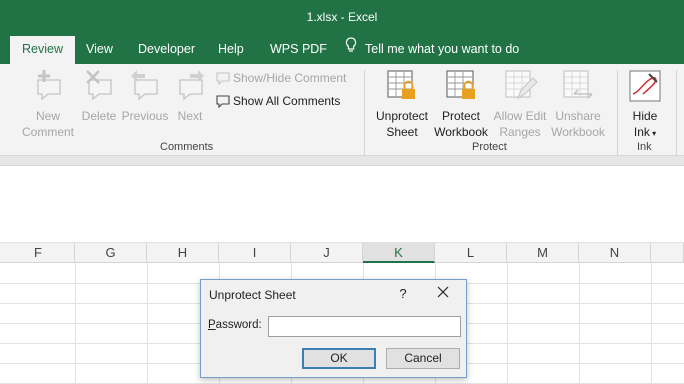  What do you see at coordinates (49, 85) in the screenshot?
I see `new-comment-icon` at bounding box center [49, 85].